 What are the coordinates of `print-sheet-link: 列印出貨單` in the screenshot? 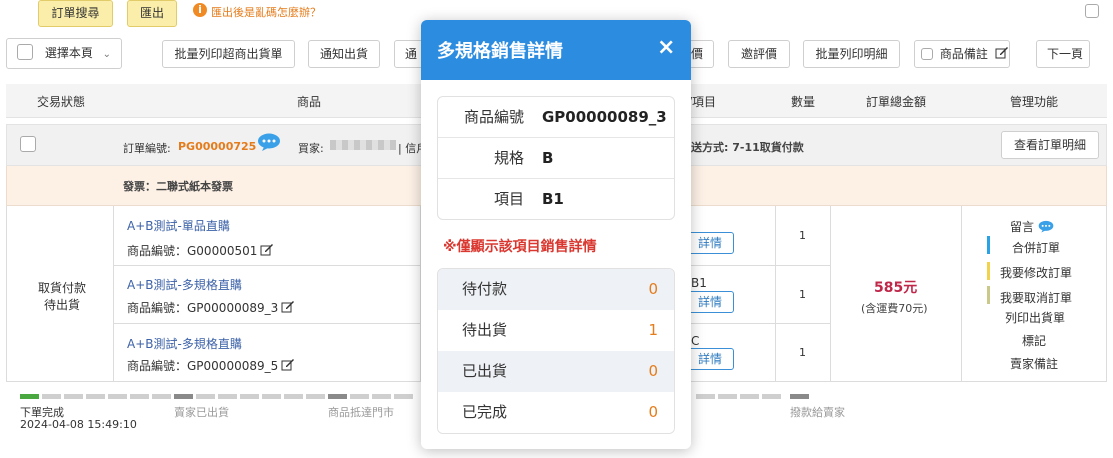 It's located at (1035, 317).